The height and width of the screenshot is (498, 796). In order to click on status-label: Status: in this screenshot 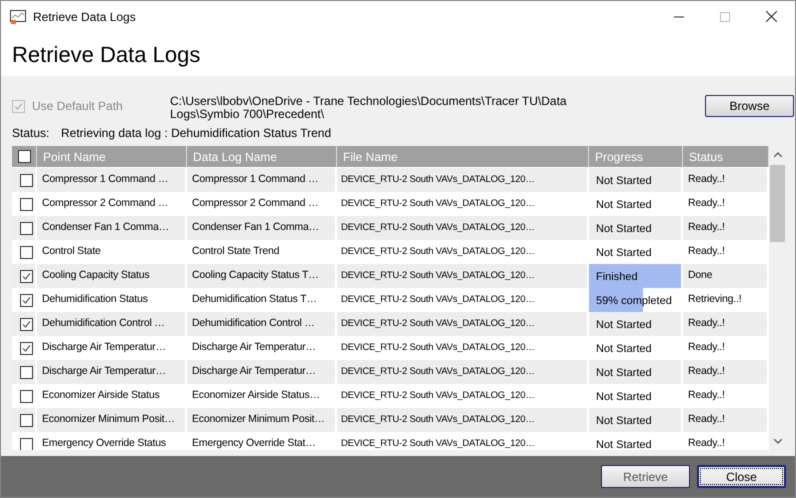, I will do `click(31, 133)`.